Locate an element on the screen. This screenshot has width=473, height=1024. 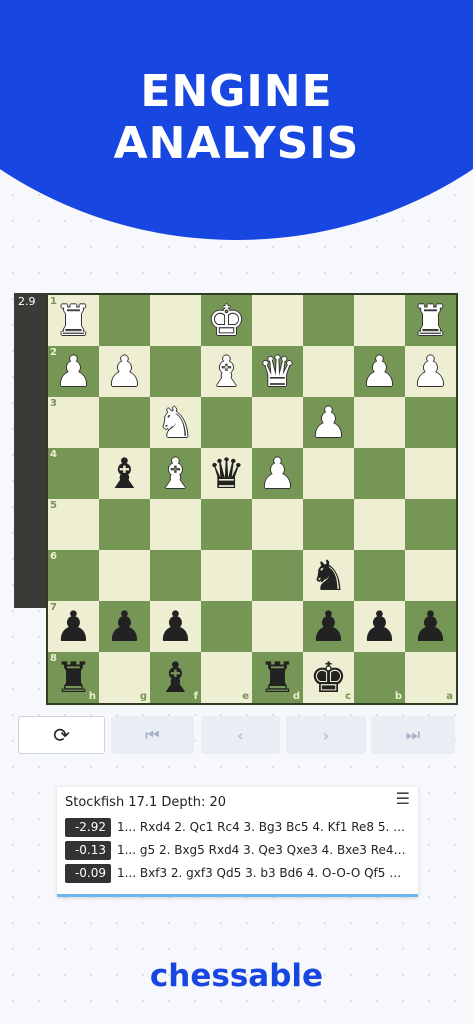
rank-label: 5 is located at coordinates (53, 505).